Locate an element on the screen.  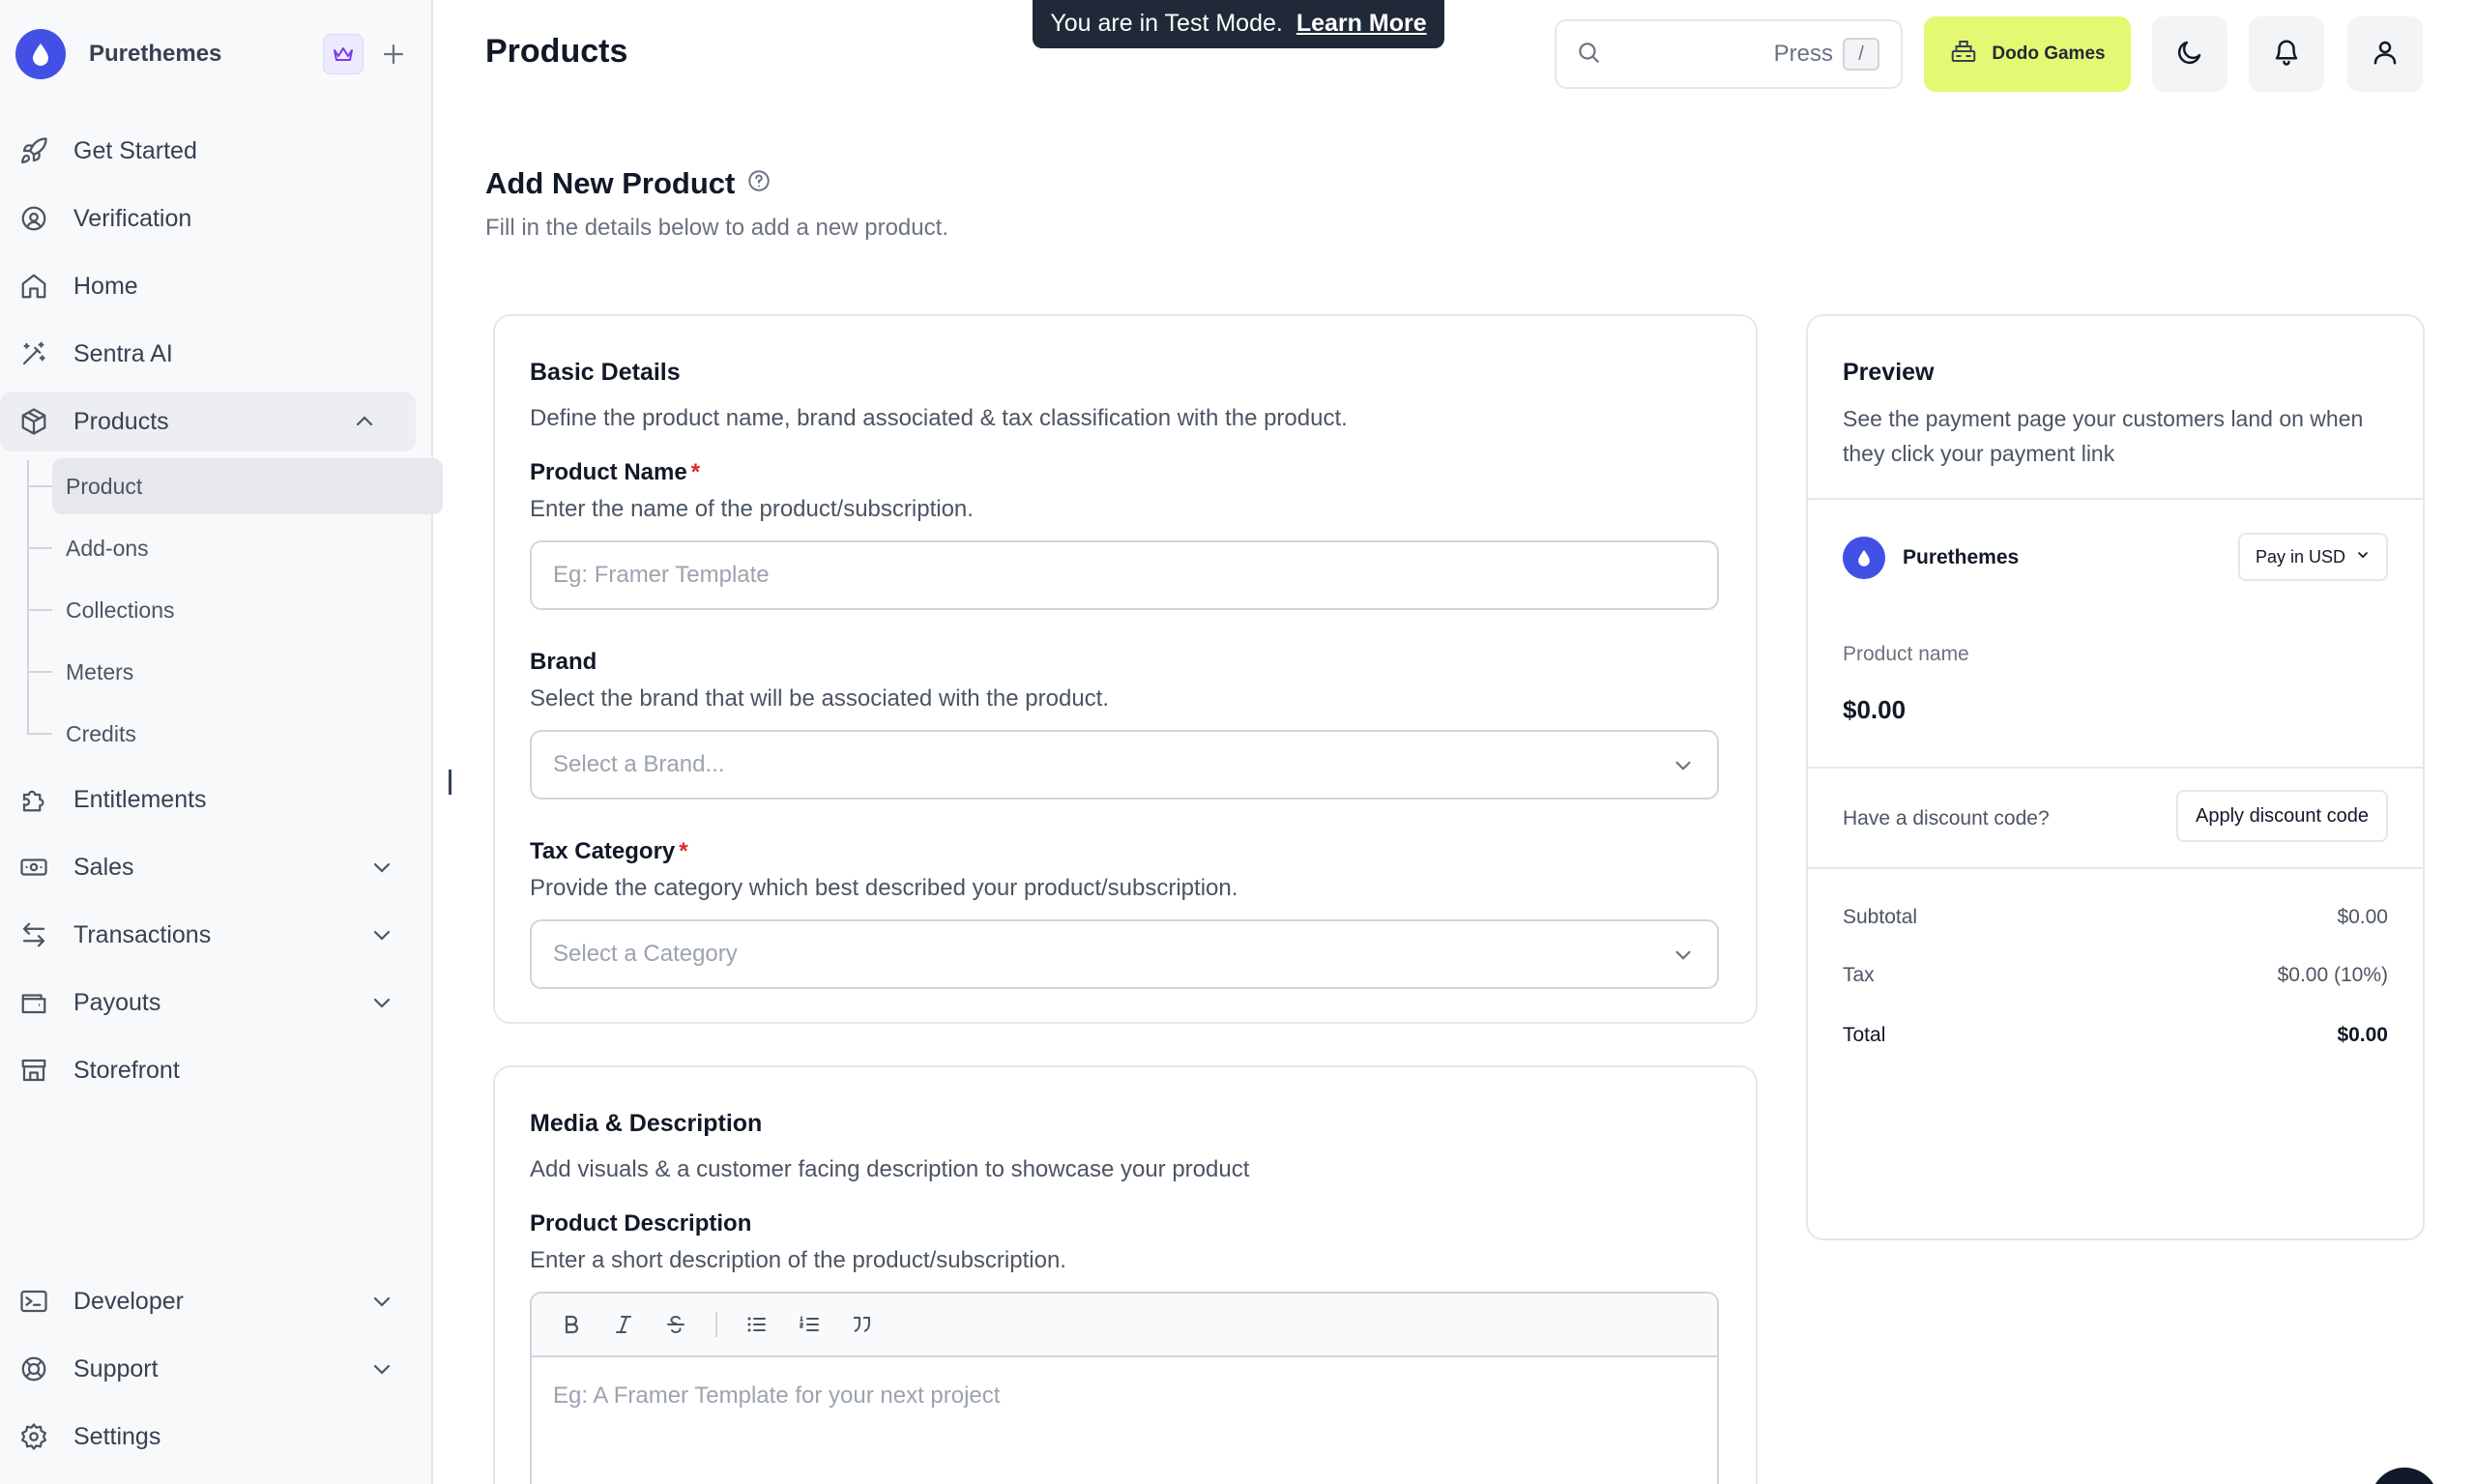
sidebar-item-developer: Developer is located at coordinates (216, 1301).